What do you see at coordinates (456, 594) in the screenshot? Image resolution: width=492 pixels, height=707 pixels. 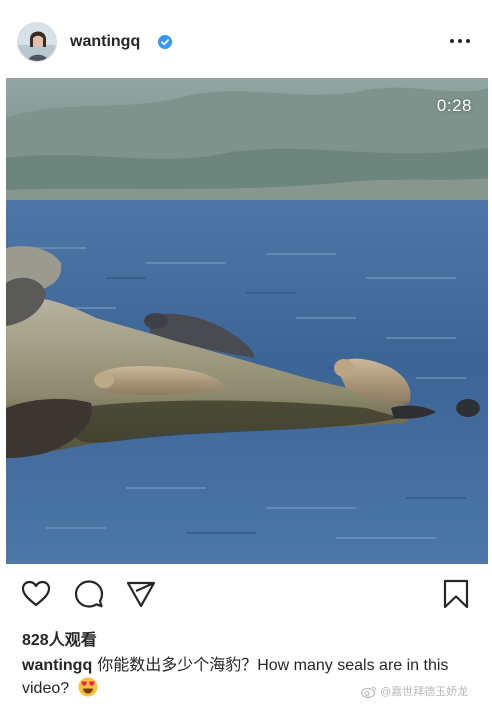 I see `bookmark-icon` at bounding box center [456, 594].